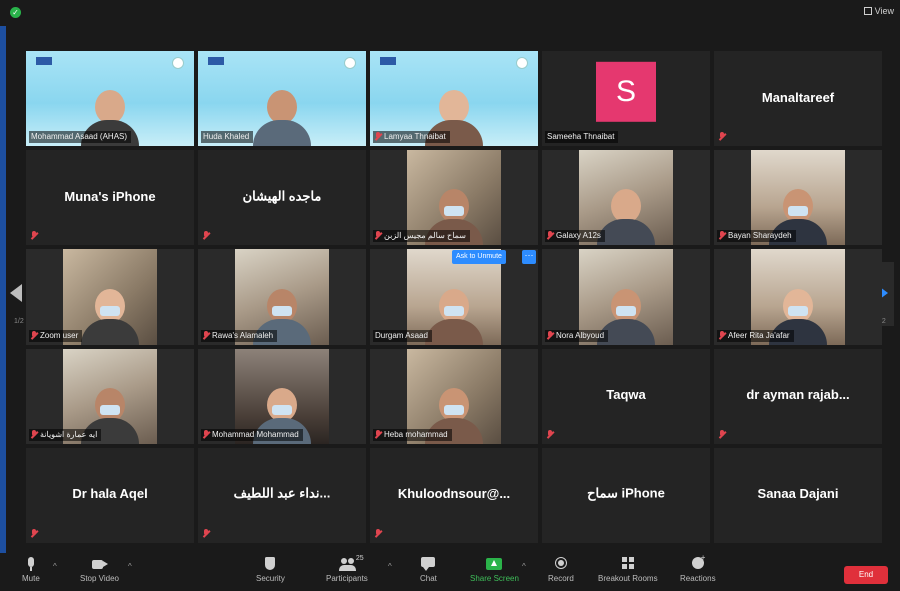 The height and width of the screenshot is (591, 900). I want to click on mute-button: Mute, so click(31, 570).